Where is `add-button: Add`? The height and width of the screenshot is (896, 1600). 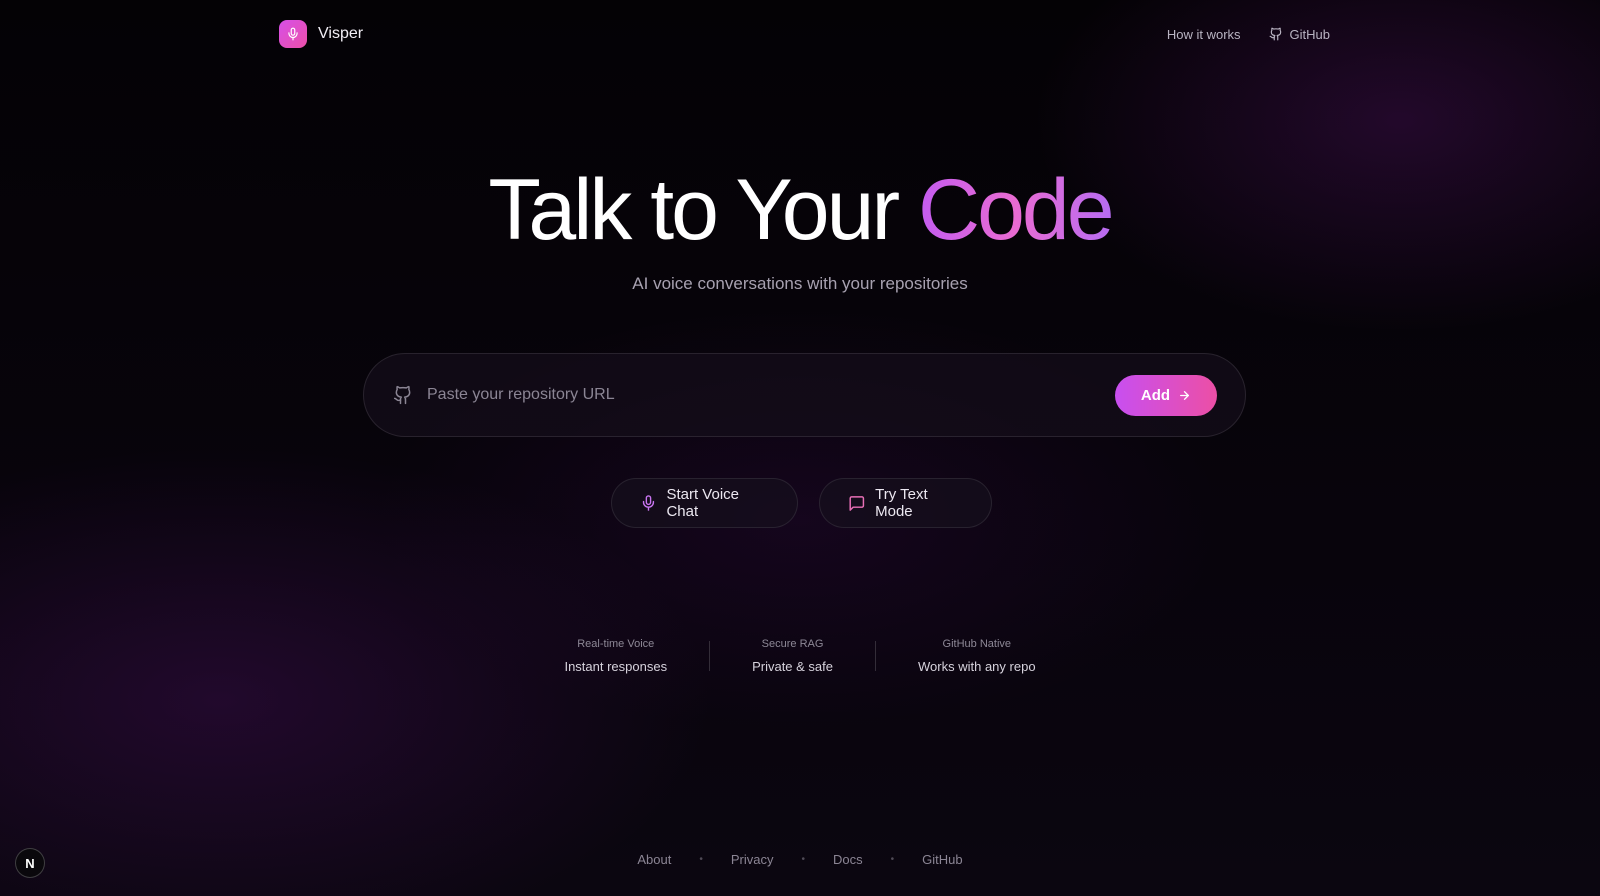
add-button: Add is located at coordinates (1166, 395).